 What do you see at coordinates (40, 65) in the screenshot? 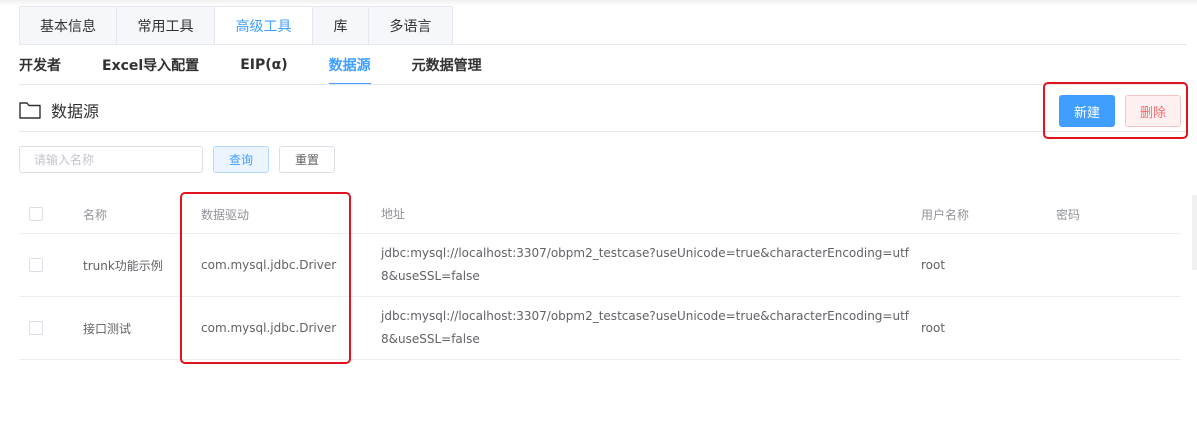
I see `subtab-developer: 开发者` at bounding box center [40, 65].